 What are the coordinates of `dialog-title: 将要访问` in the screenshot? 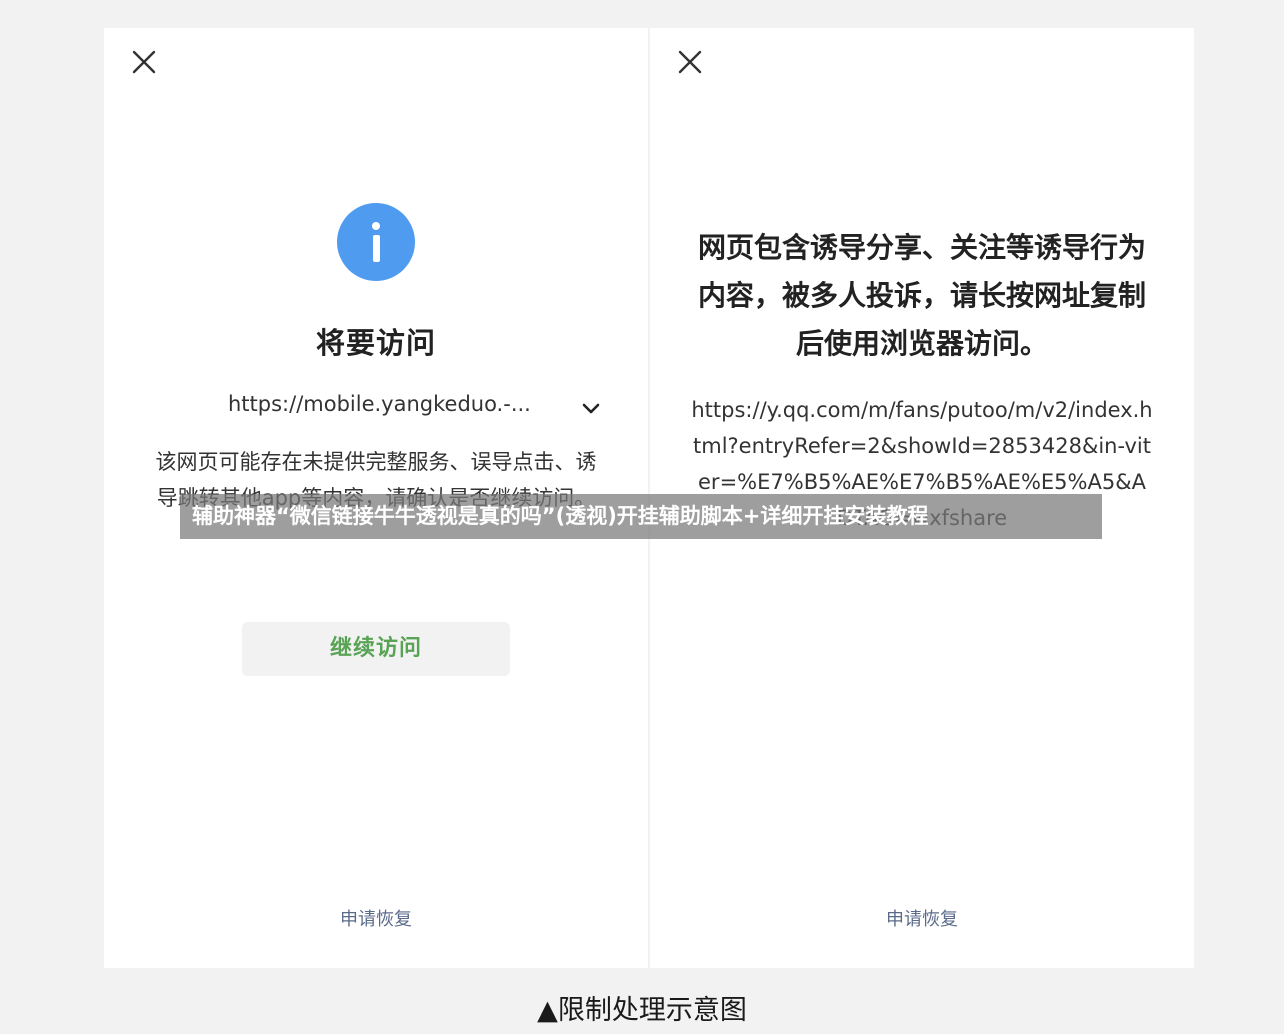 It's located at (375, 343).